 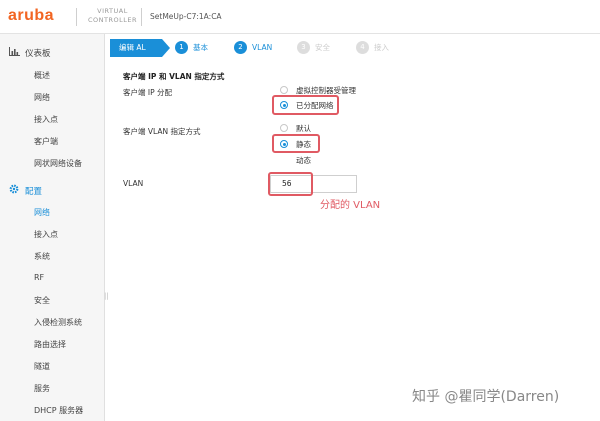 I want to click on radio-label: 虚拟控制器受管理, so click(x=326, y=90).